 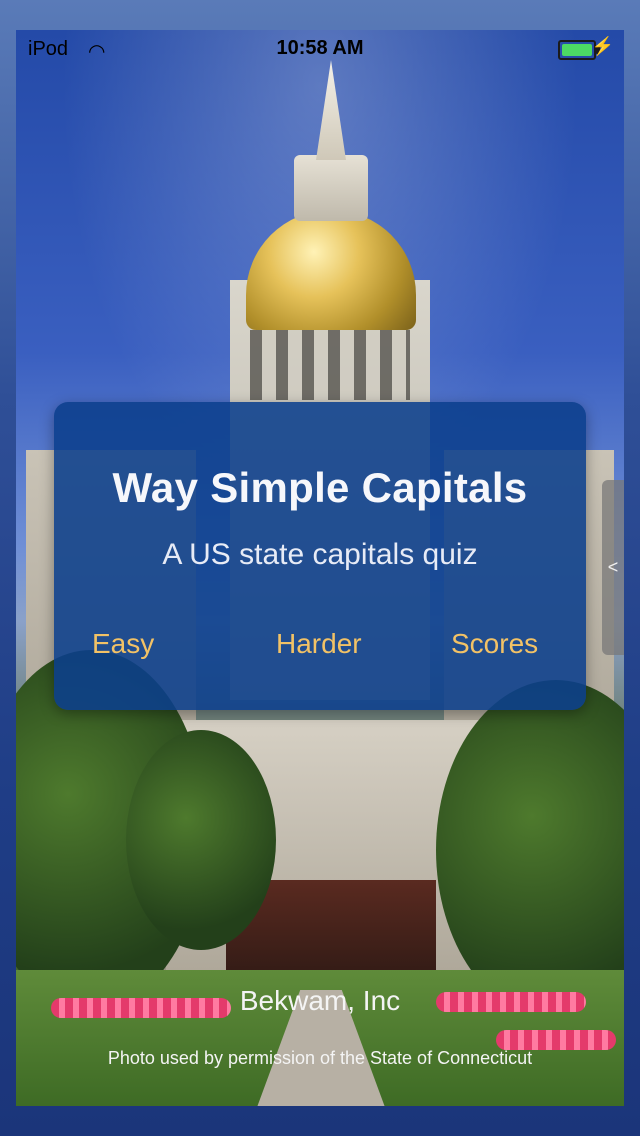 I want to click on tree-center-left, so click(x=201, y=840).